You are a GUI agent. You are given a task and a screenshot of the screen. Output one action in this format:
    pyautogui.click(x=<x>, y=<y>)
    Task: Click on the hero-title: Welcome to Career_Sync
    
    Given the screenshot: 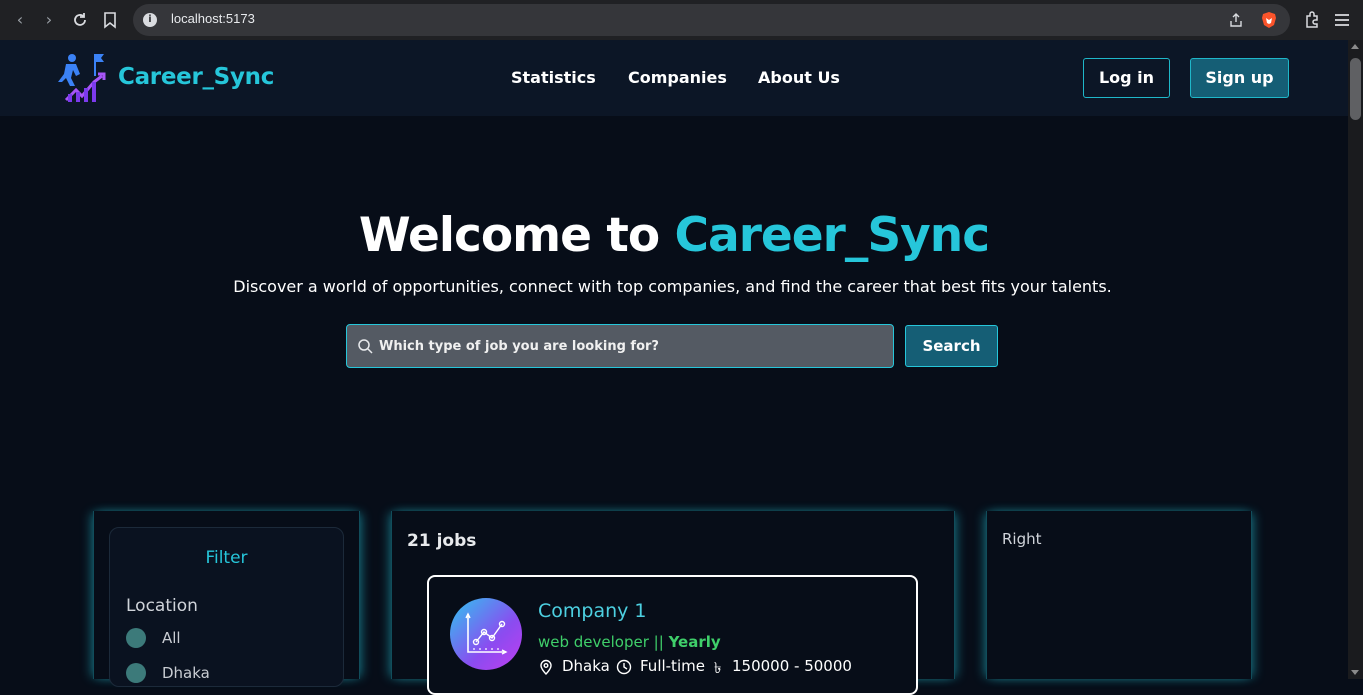 What is the action you would take?
    pyautogui.click(x=674, y=235)
    